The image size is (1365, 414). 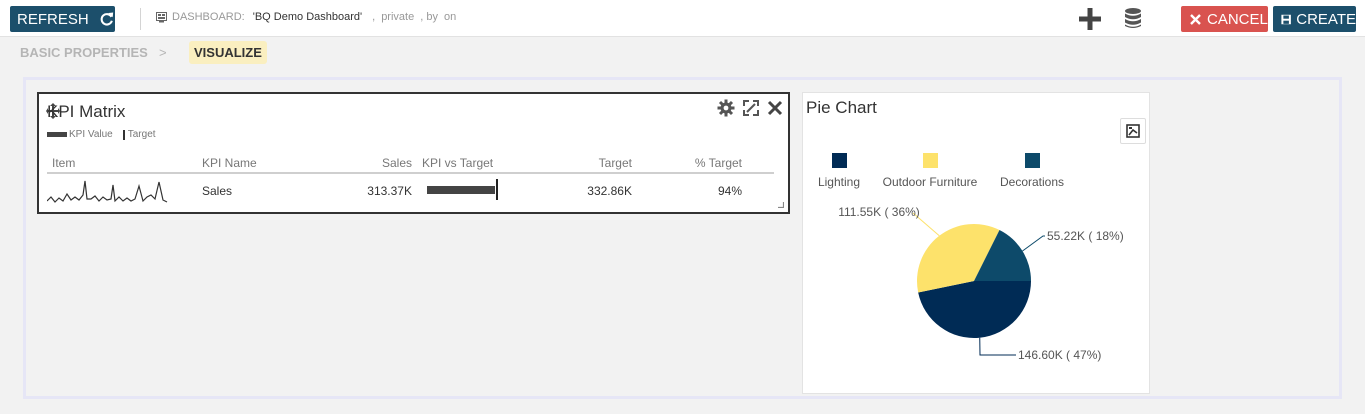 What do you see at coordinates (497, 189) in the screenshot?
I see `kpi-target-marker` at bounding box center [497, 189].